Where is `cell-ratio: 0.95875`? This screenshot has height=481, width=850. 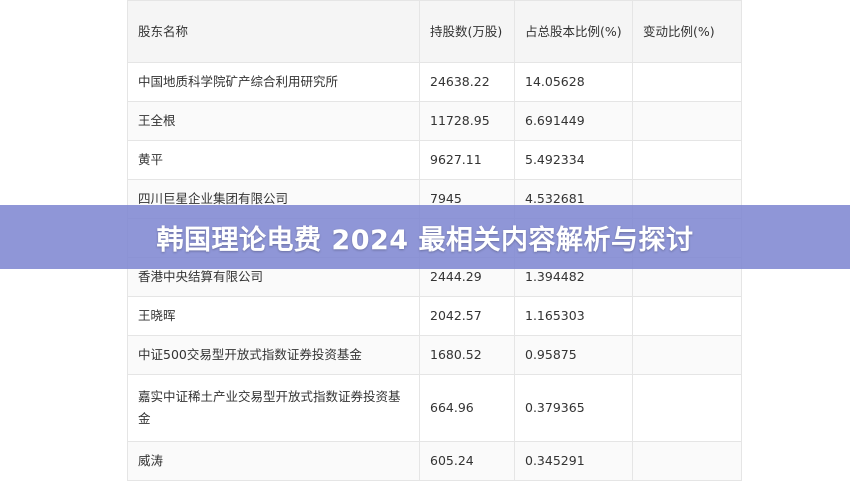
cell-ratio: 0.95875 is located at coordinates (573, 355).